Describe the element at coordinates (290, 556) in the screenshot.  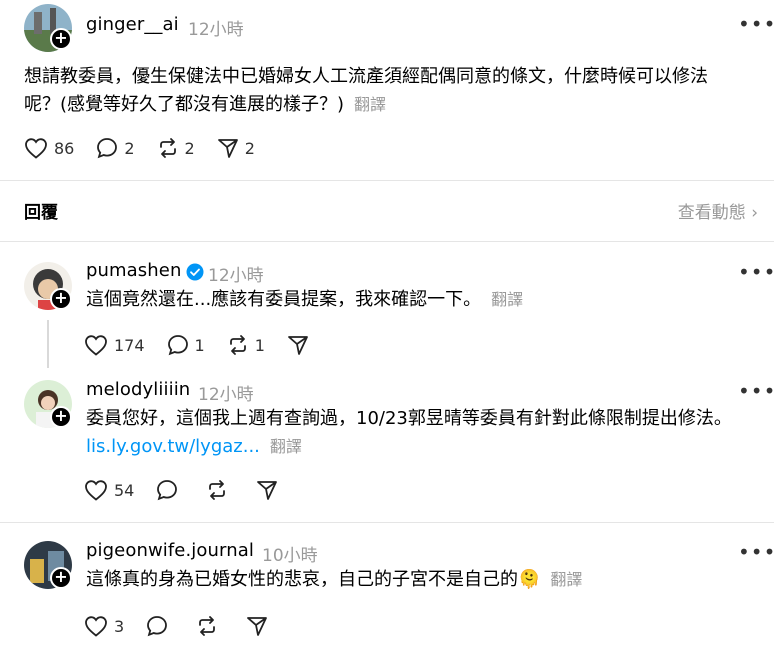
I see `timestamp: 10小時` at that location.